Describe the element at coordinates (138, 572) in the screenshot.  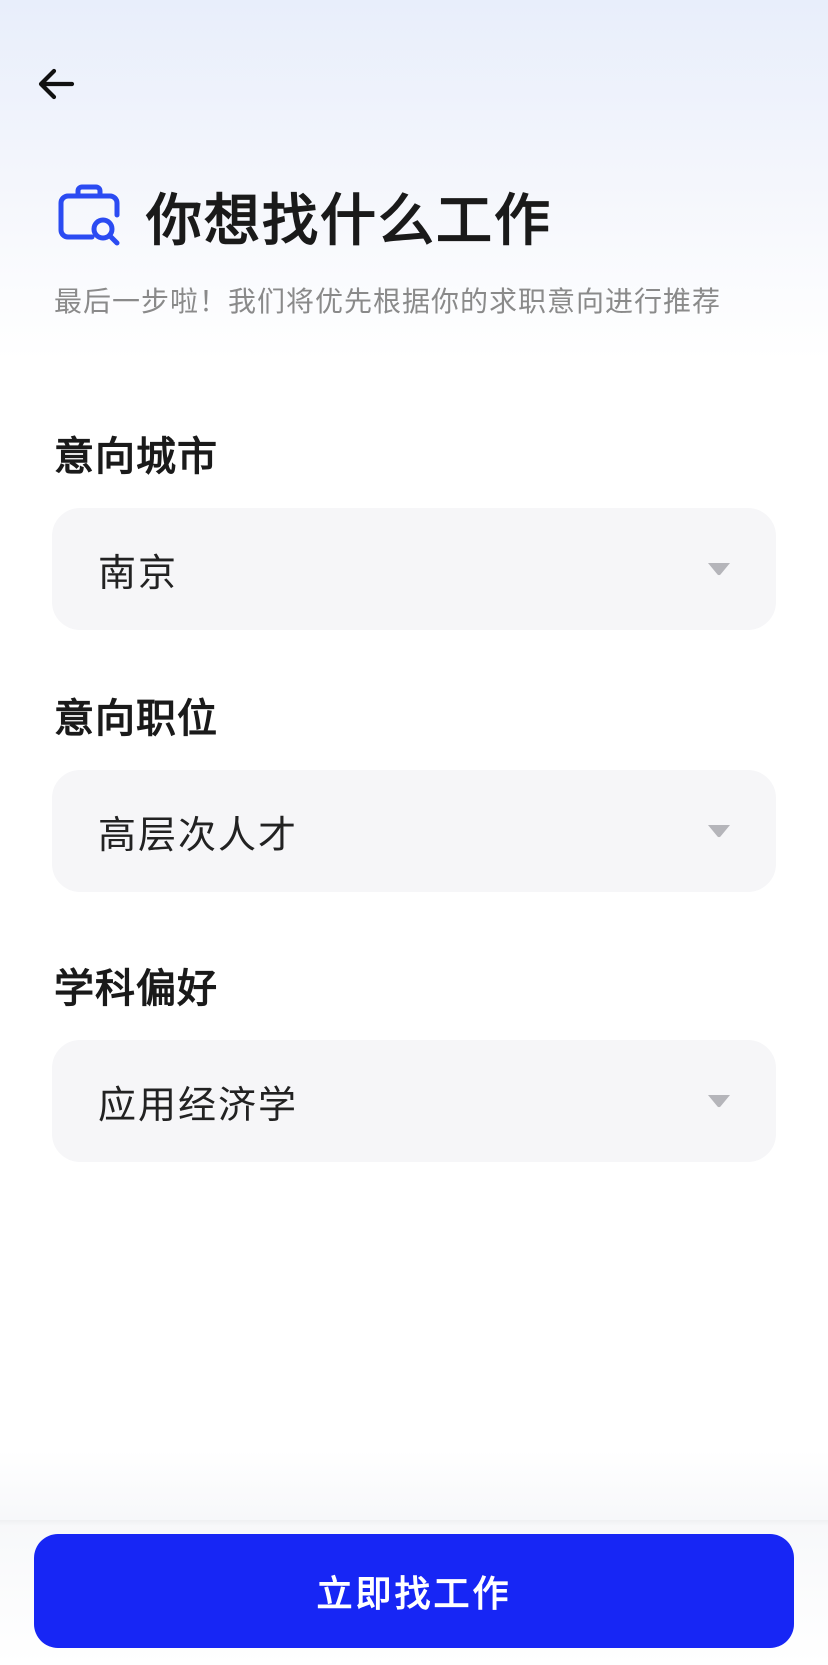
I see `city-select-value: 南京` at that location.